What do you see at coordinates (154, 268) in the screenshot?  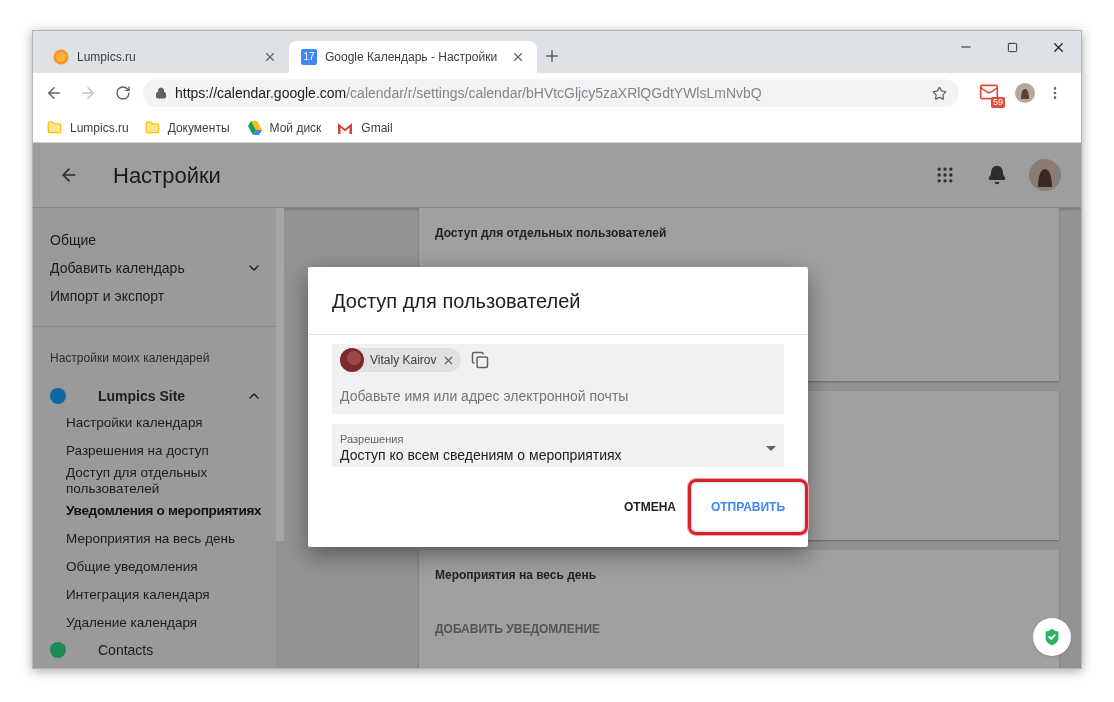 I see `sidebar-item: Добавить календарь` at bounding box center [154, 268].